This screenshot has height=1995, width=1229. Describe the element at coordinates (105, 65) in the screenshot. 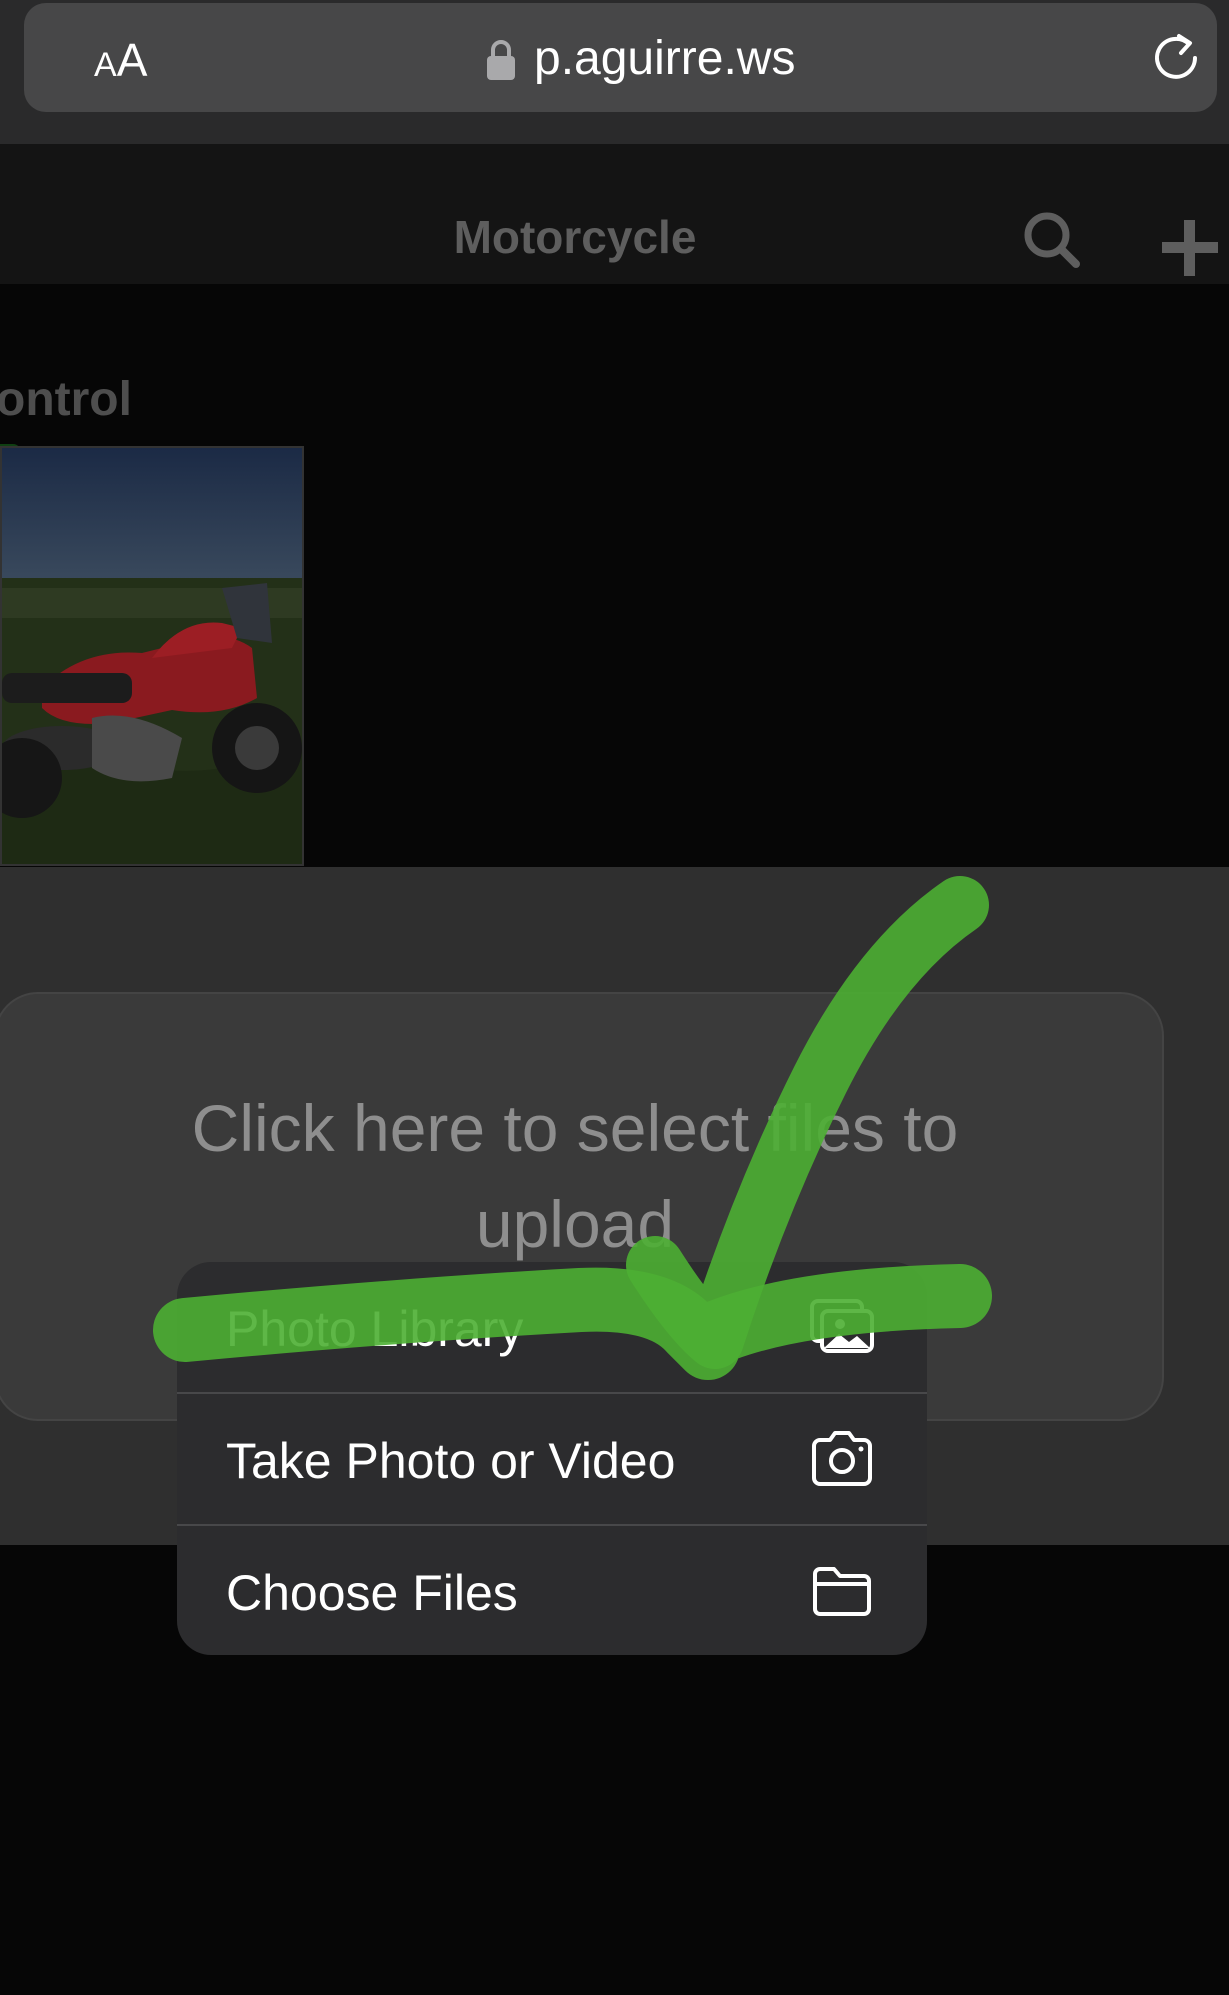

I see `text-size-small-glyph: A` at that location.